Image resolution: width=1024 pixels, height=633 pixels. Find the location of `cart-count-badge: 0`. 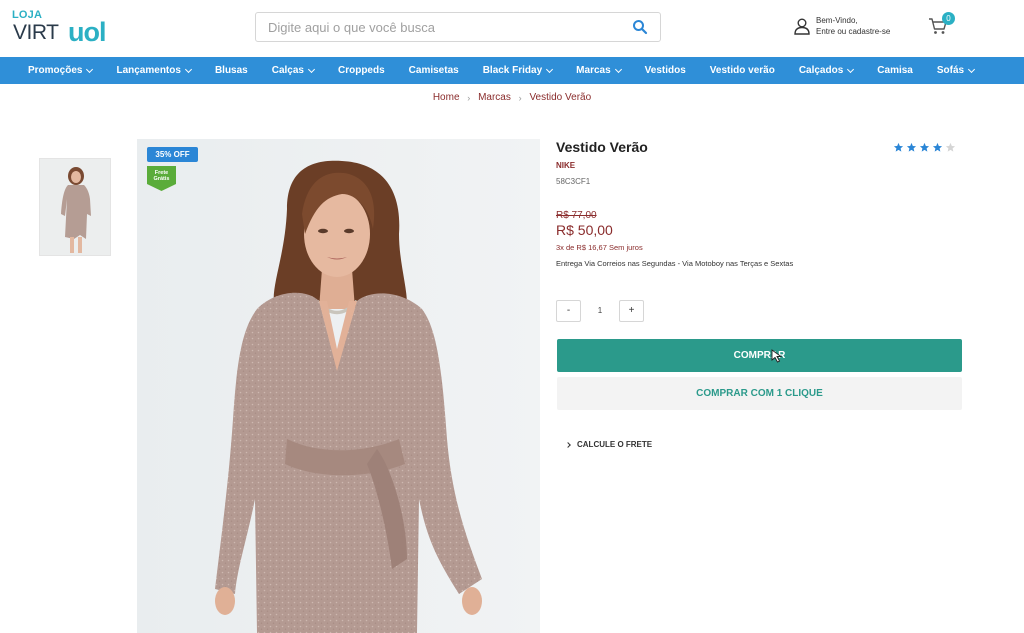

cart-count-badge: 0 is located at coordinates (948, 18).